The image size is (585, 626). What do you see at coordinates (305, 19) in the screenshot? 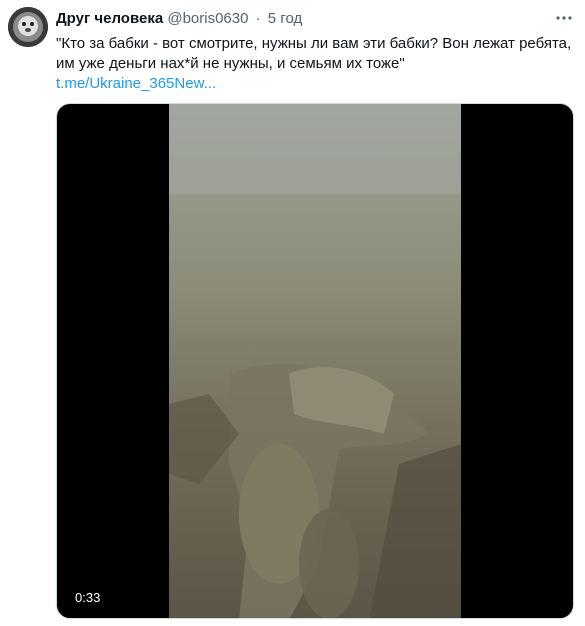
I see `tweet-header: Друг человека @boris0630 · 5 год` at bounding box center [305, 19].